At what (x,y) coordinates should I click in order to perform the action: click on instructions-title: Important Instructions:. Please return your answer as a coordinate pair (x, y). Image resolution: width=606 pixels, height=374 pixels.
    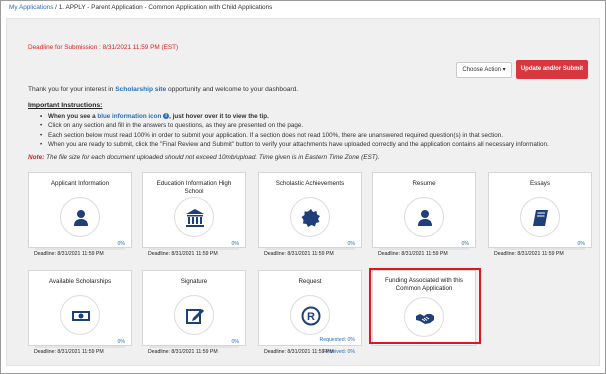
    Looking at the image, I should click on (65, 105).